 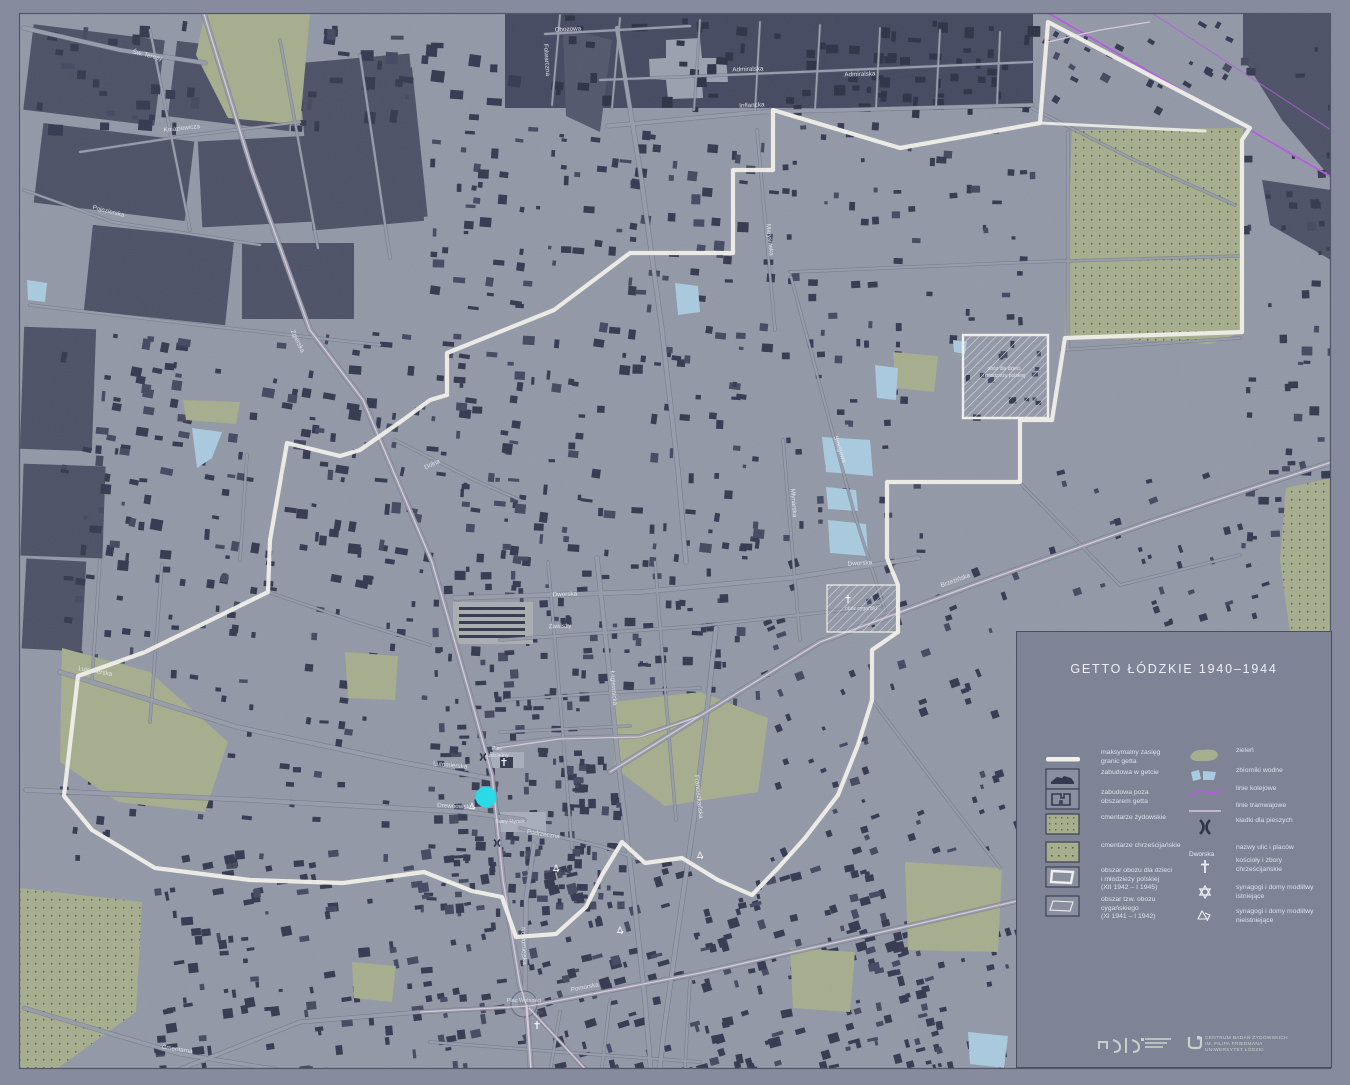 What do you see at coordinates (1259, 865) in the screenshot?
I see `legend-item-label: kościoły i zbory chrześcijańskie` at bounding box center [1259, 865].